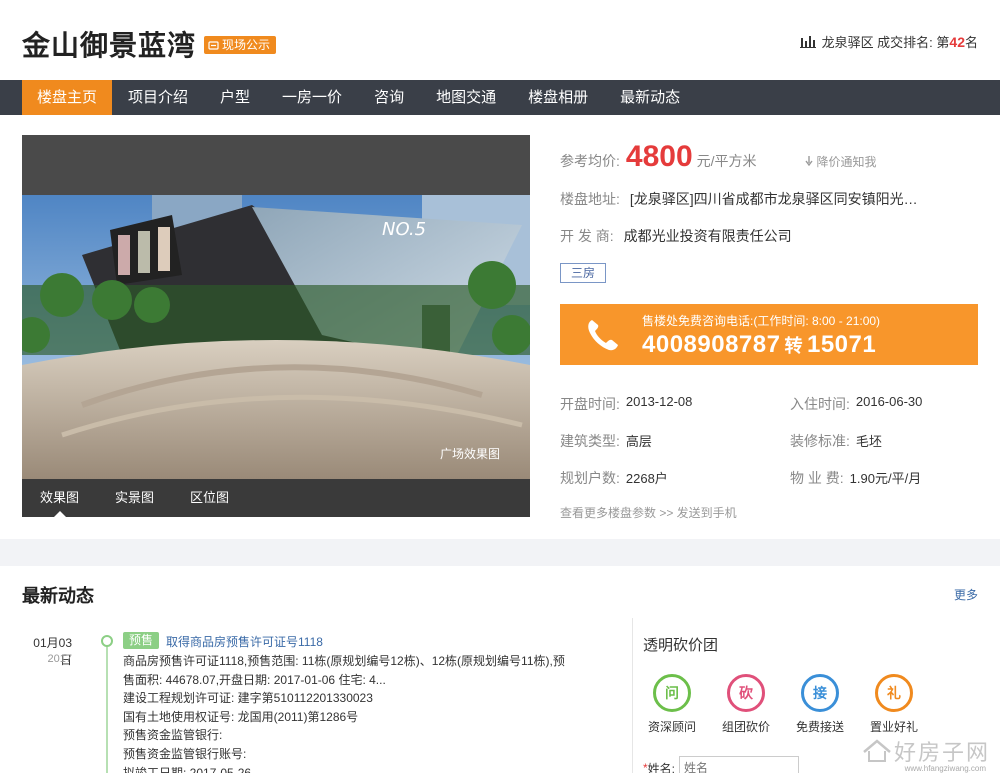 The height and width of the screenshot is (773, 1000). What do you see at coordinates (583, 273) in the screenshot?
I see `room-type-chip: 三房` at bounding box center [583, 273].